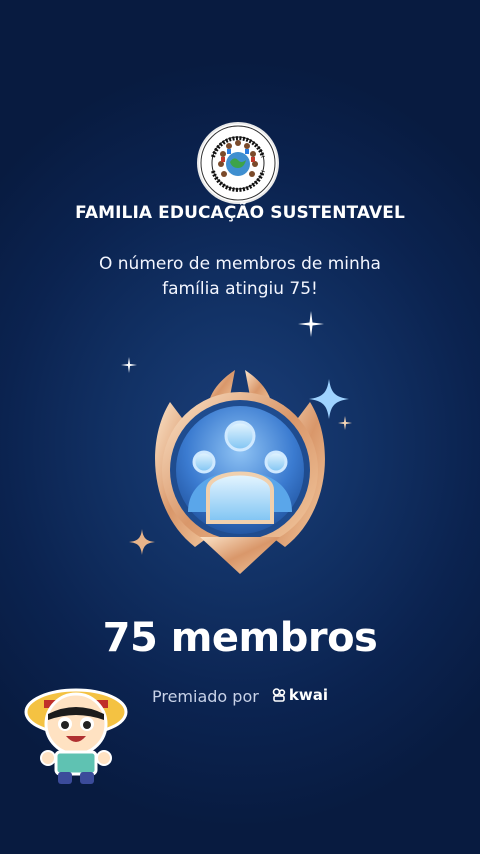  Describe the element at coordinates (240, 470) in the screenshot. I see `family-members-badge-icon` at that location.